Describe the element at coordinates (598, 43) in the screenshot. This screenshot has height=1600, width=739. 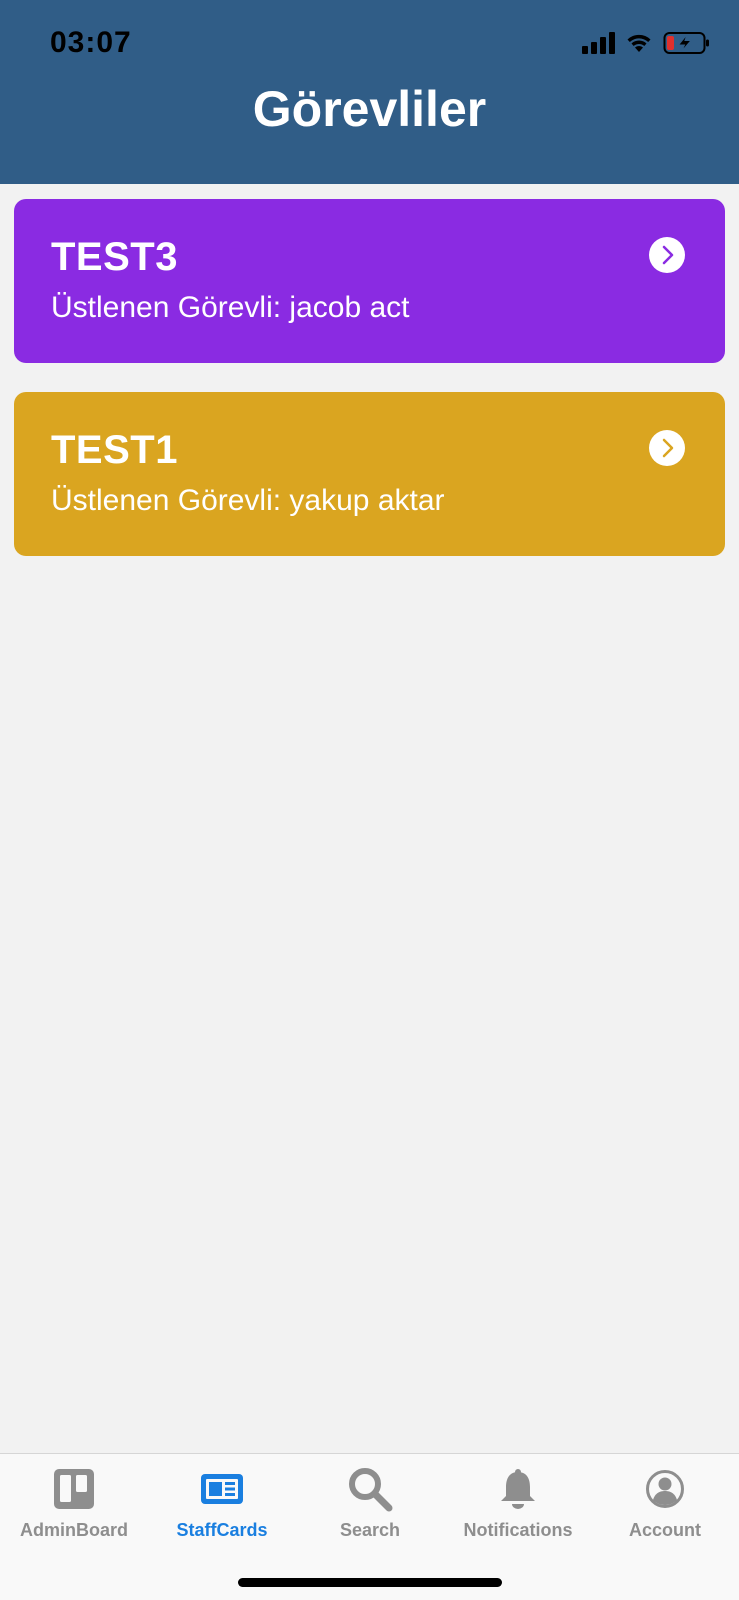
I see `cellular-signal-icon` at that location.